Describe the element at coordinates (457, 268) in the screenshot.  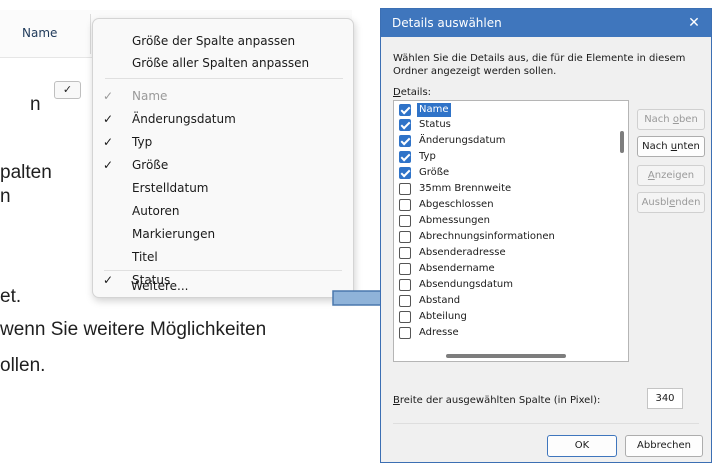
I see `list-item-label: Absendername` at that location.